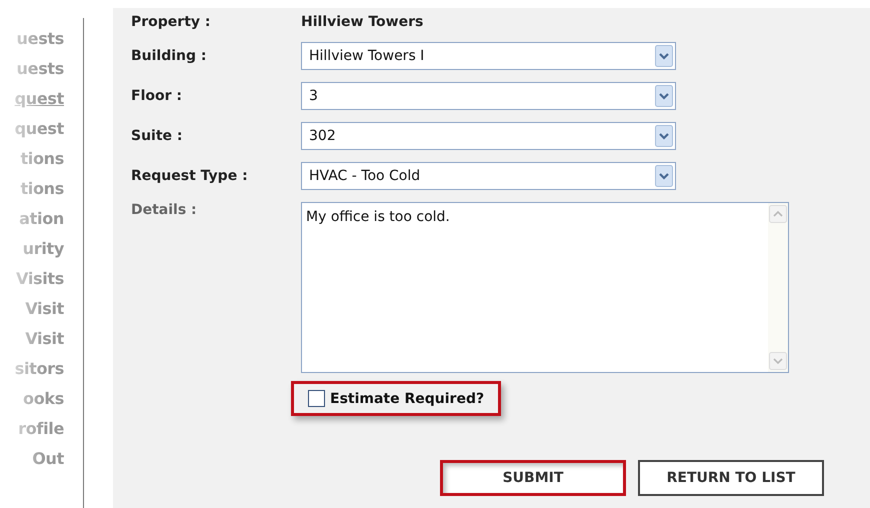  Describe the element at coordinates (190, 176) in the screenshot. I see `field-label: Request Type :` at that location.